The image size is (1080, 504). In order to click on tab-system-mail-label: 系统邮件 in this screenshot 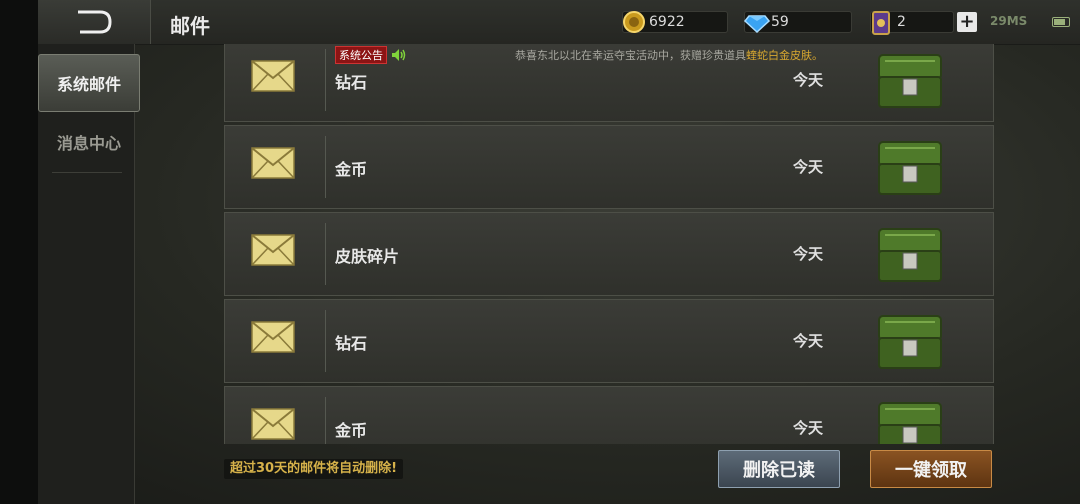, I will do `click(88, 84)`.